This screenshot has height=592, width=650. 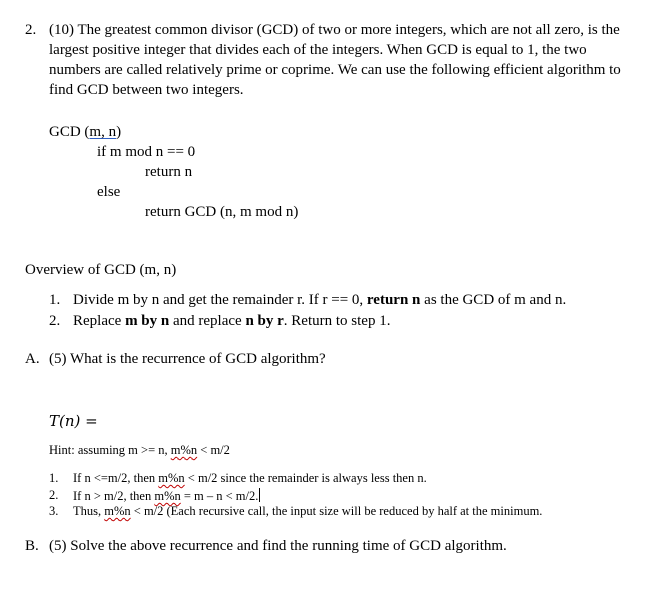 I want to click on hint-text: < m/2, so click(x=213, y=450).